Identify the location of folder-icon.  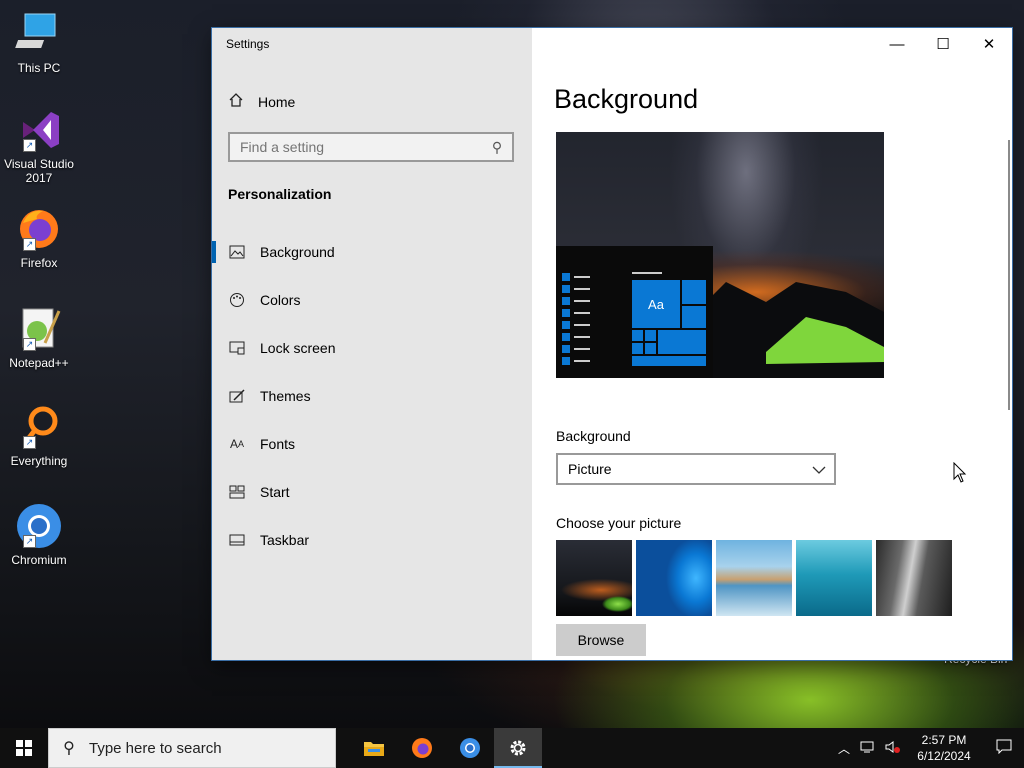
(374, 749).